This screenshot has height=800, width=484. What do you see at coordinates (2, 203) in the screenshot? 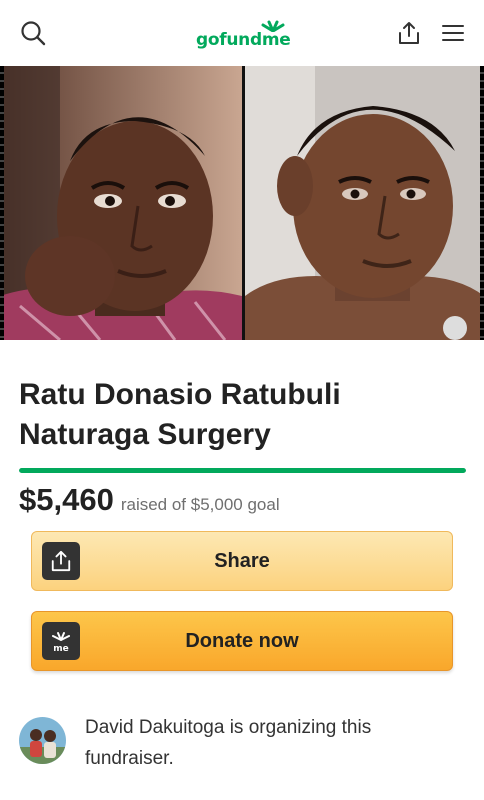
I see `film-edge-left` at bounding box center [2, 203].